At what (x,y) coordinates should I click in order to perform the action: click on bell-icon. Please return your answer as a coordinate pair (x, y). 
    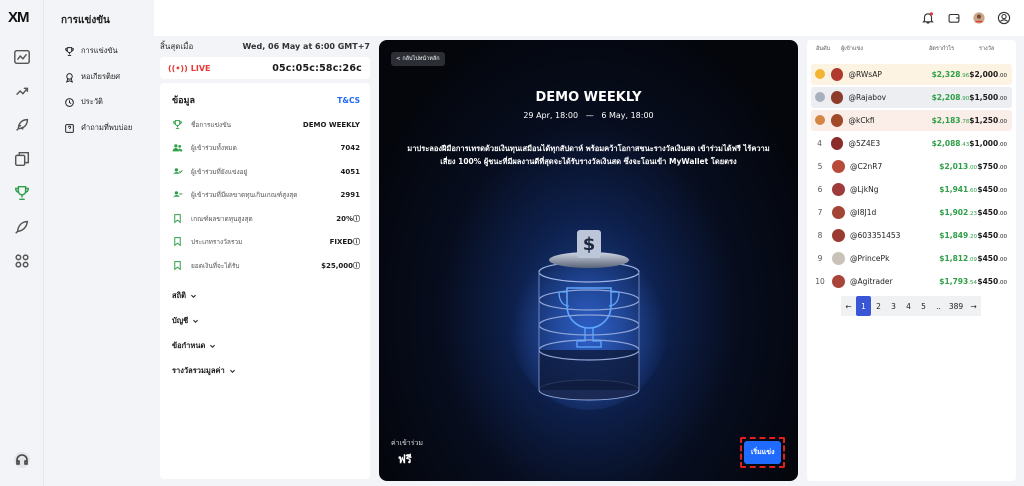
    Looking at the image, I should click on (928, 17).